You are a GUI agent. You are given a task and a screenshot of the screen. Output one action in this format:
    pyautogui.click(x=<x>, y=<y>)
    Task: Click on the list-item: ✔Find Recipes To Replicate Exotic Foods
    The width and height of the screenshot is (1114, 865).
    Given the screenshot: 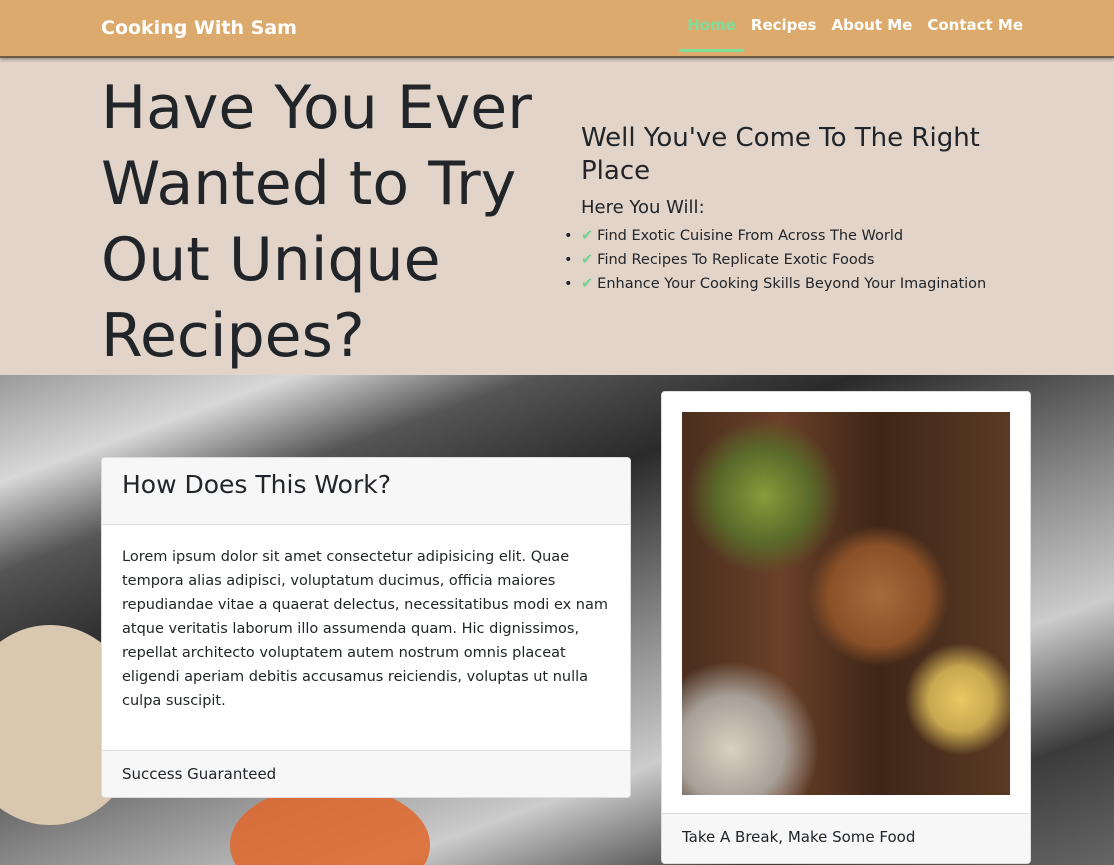 What is the action you would take?
    pyautogui.click(x=782, y=260)
    